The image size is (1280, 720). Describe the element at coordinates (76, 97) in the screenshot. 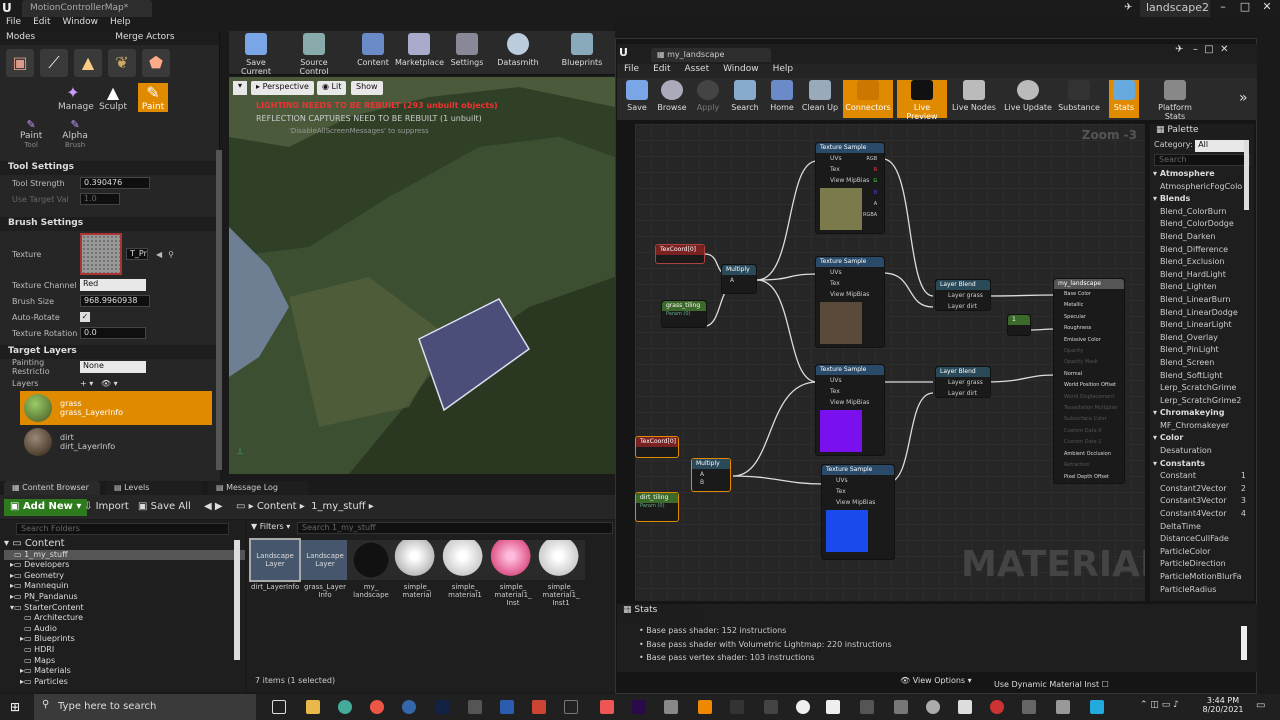

I see `manage-tool: ✦ Manage` at that location.